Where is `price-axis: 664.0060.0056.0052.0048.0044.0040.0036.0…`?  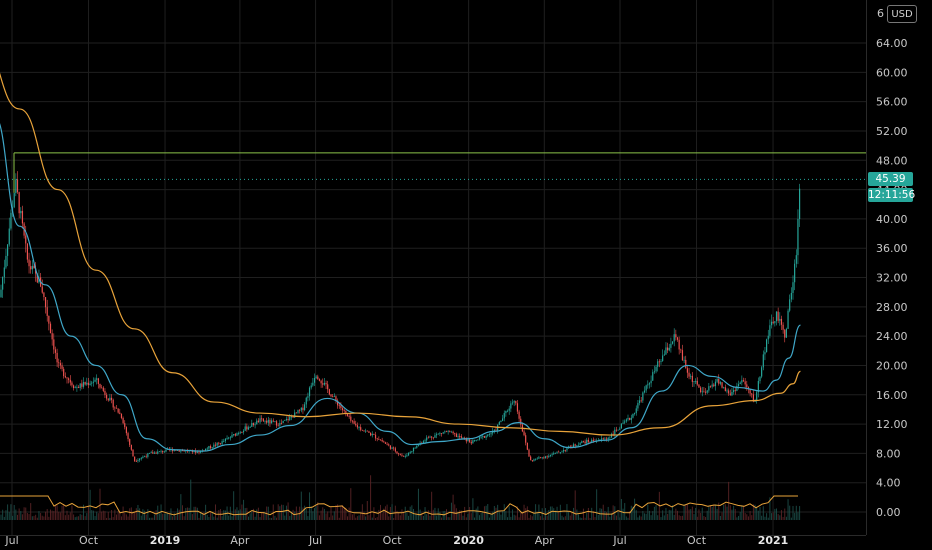
price-axis: 664.0060.0056.0052.0048.0044.0040.0036.0… is located at coordinates (892, 263).